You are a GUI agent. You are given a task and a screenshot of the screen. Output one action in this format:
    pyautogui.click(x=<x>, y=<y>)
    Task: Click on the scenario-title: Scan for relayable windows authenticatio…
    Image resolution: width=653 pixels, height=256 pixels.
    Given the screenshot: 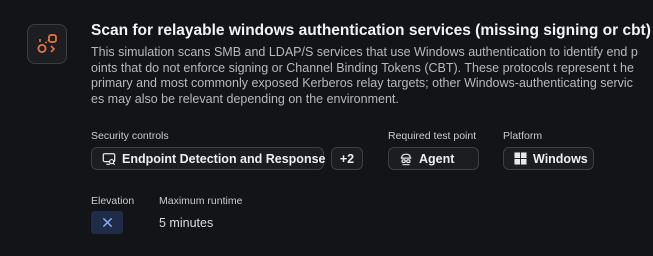 What is the action you would take?
    pyautogui.click(x=371, y=30)
    